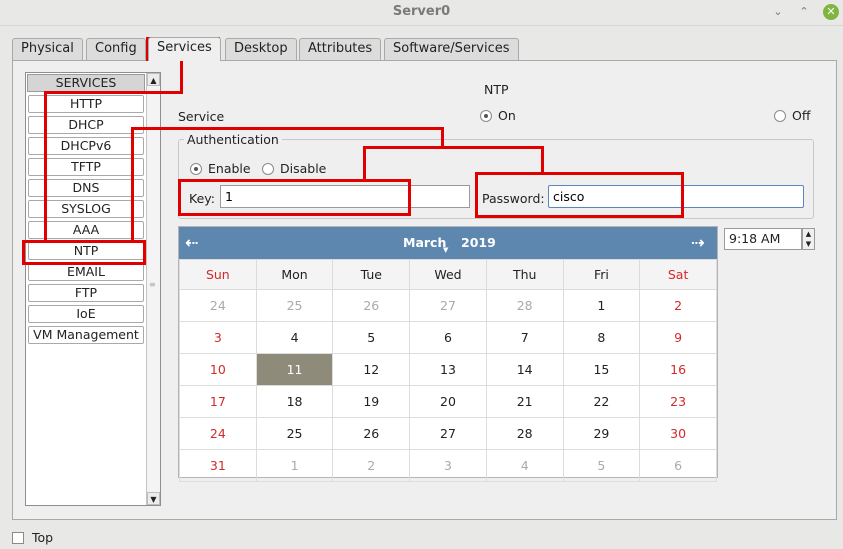 The image size is (843, 549). I want to click on day-cell: 23, so click(678, 401).